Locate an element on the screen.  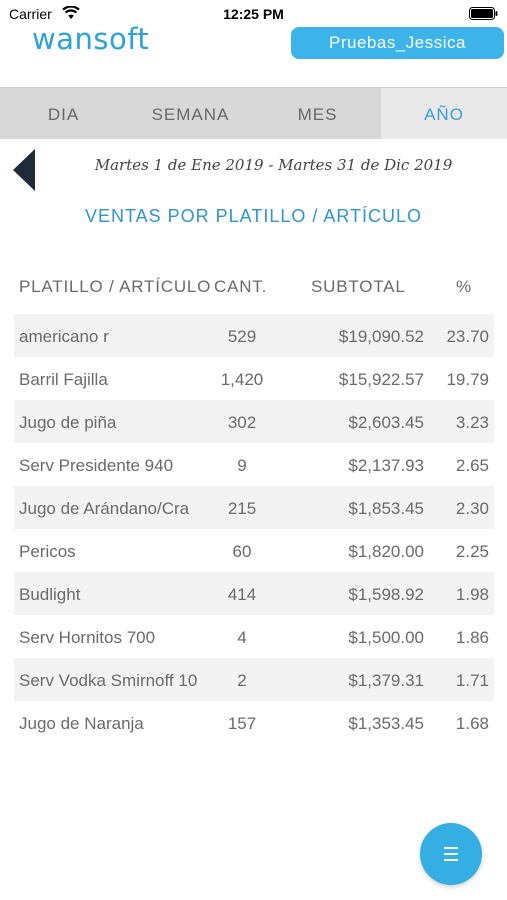
item-percent: 19.79 is located at coordinates (467, 379).